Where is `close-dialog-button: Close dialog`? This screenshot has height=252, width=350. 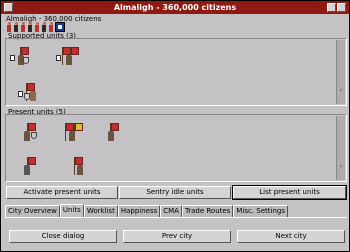 close-dialog-button: Close dialog is located at coordinates (63, 236).